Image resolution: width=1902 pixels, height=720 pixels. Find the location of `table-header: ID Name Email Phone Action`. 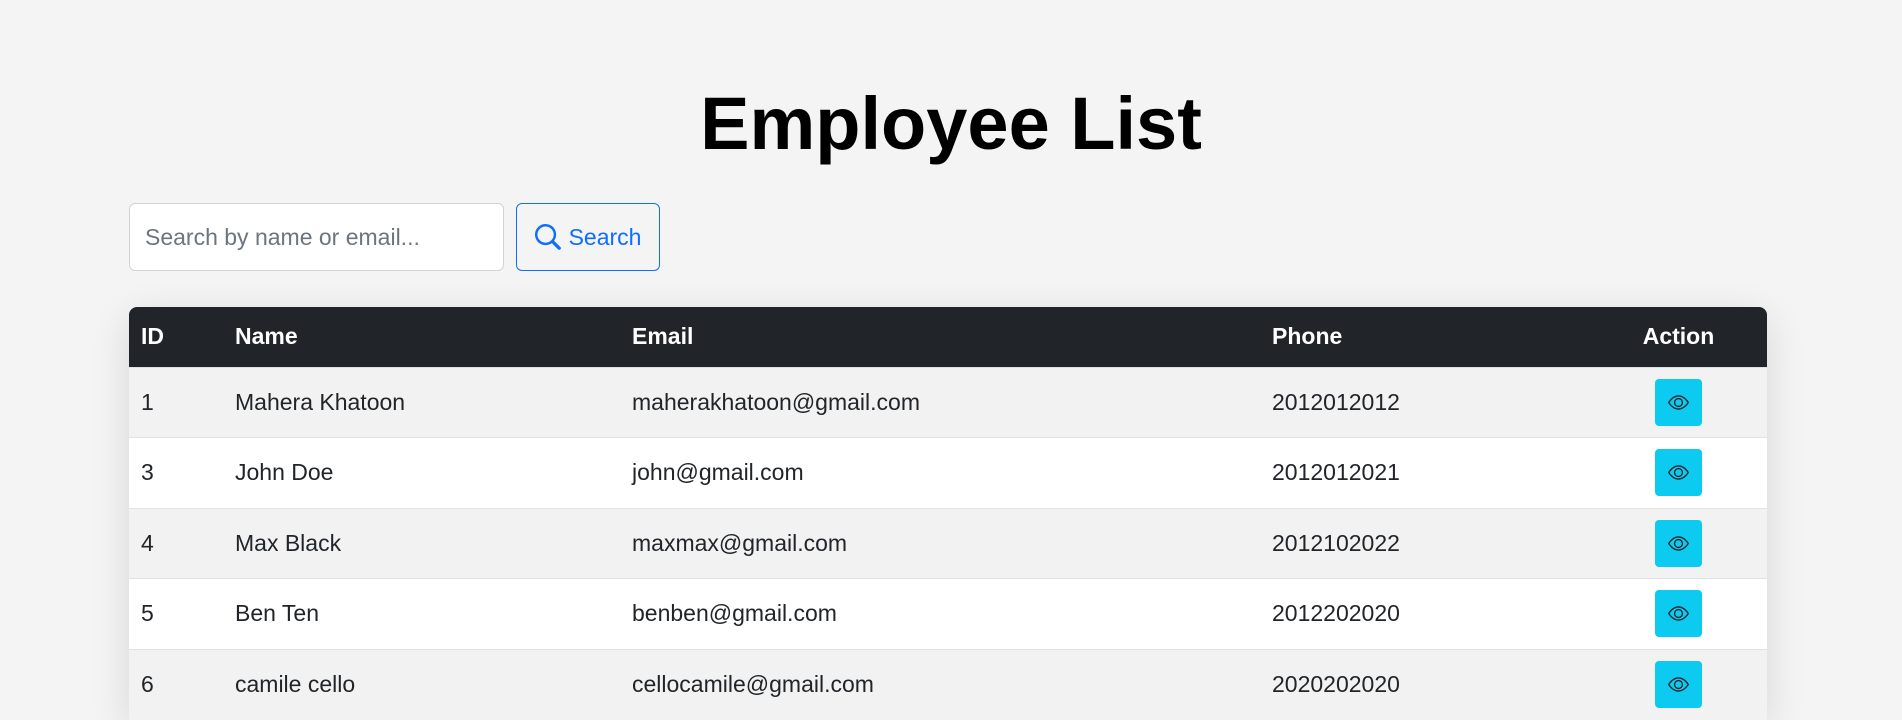

table-header: ID Name Email Phone Action is located at coordinates (948, 337).